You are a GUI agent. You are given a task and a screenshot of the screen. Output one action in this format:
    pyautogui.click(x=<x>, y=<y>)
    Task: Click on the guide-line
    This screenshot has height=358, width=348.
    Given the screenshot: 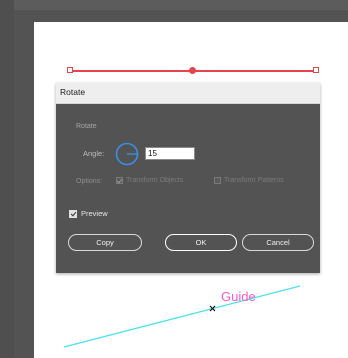 What is the action you would take?
    pyautogui.click(x=182, y=316)
    